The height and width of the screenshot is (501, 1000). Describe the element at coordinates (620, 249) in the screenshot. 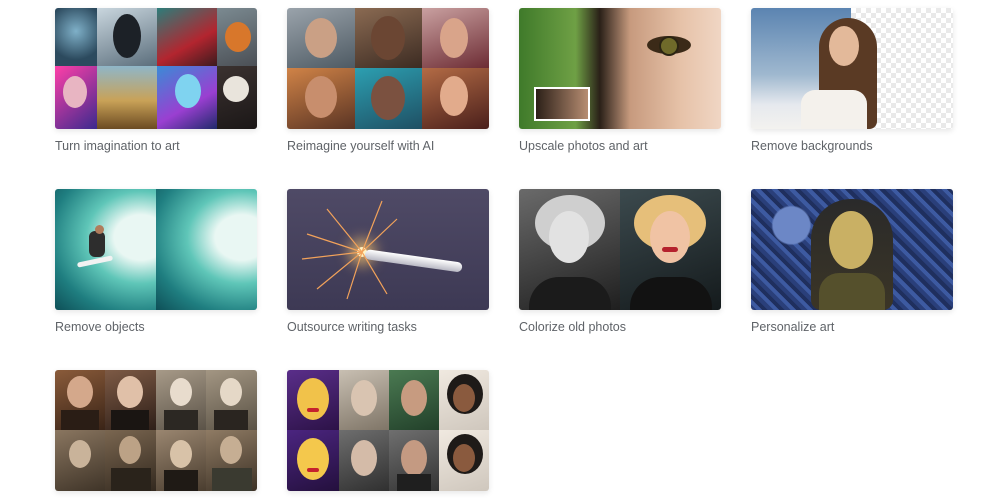

I see `colorize-portrait-image` at that location.